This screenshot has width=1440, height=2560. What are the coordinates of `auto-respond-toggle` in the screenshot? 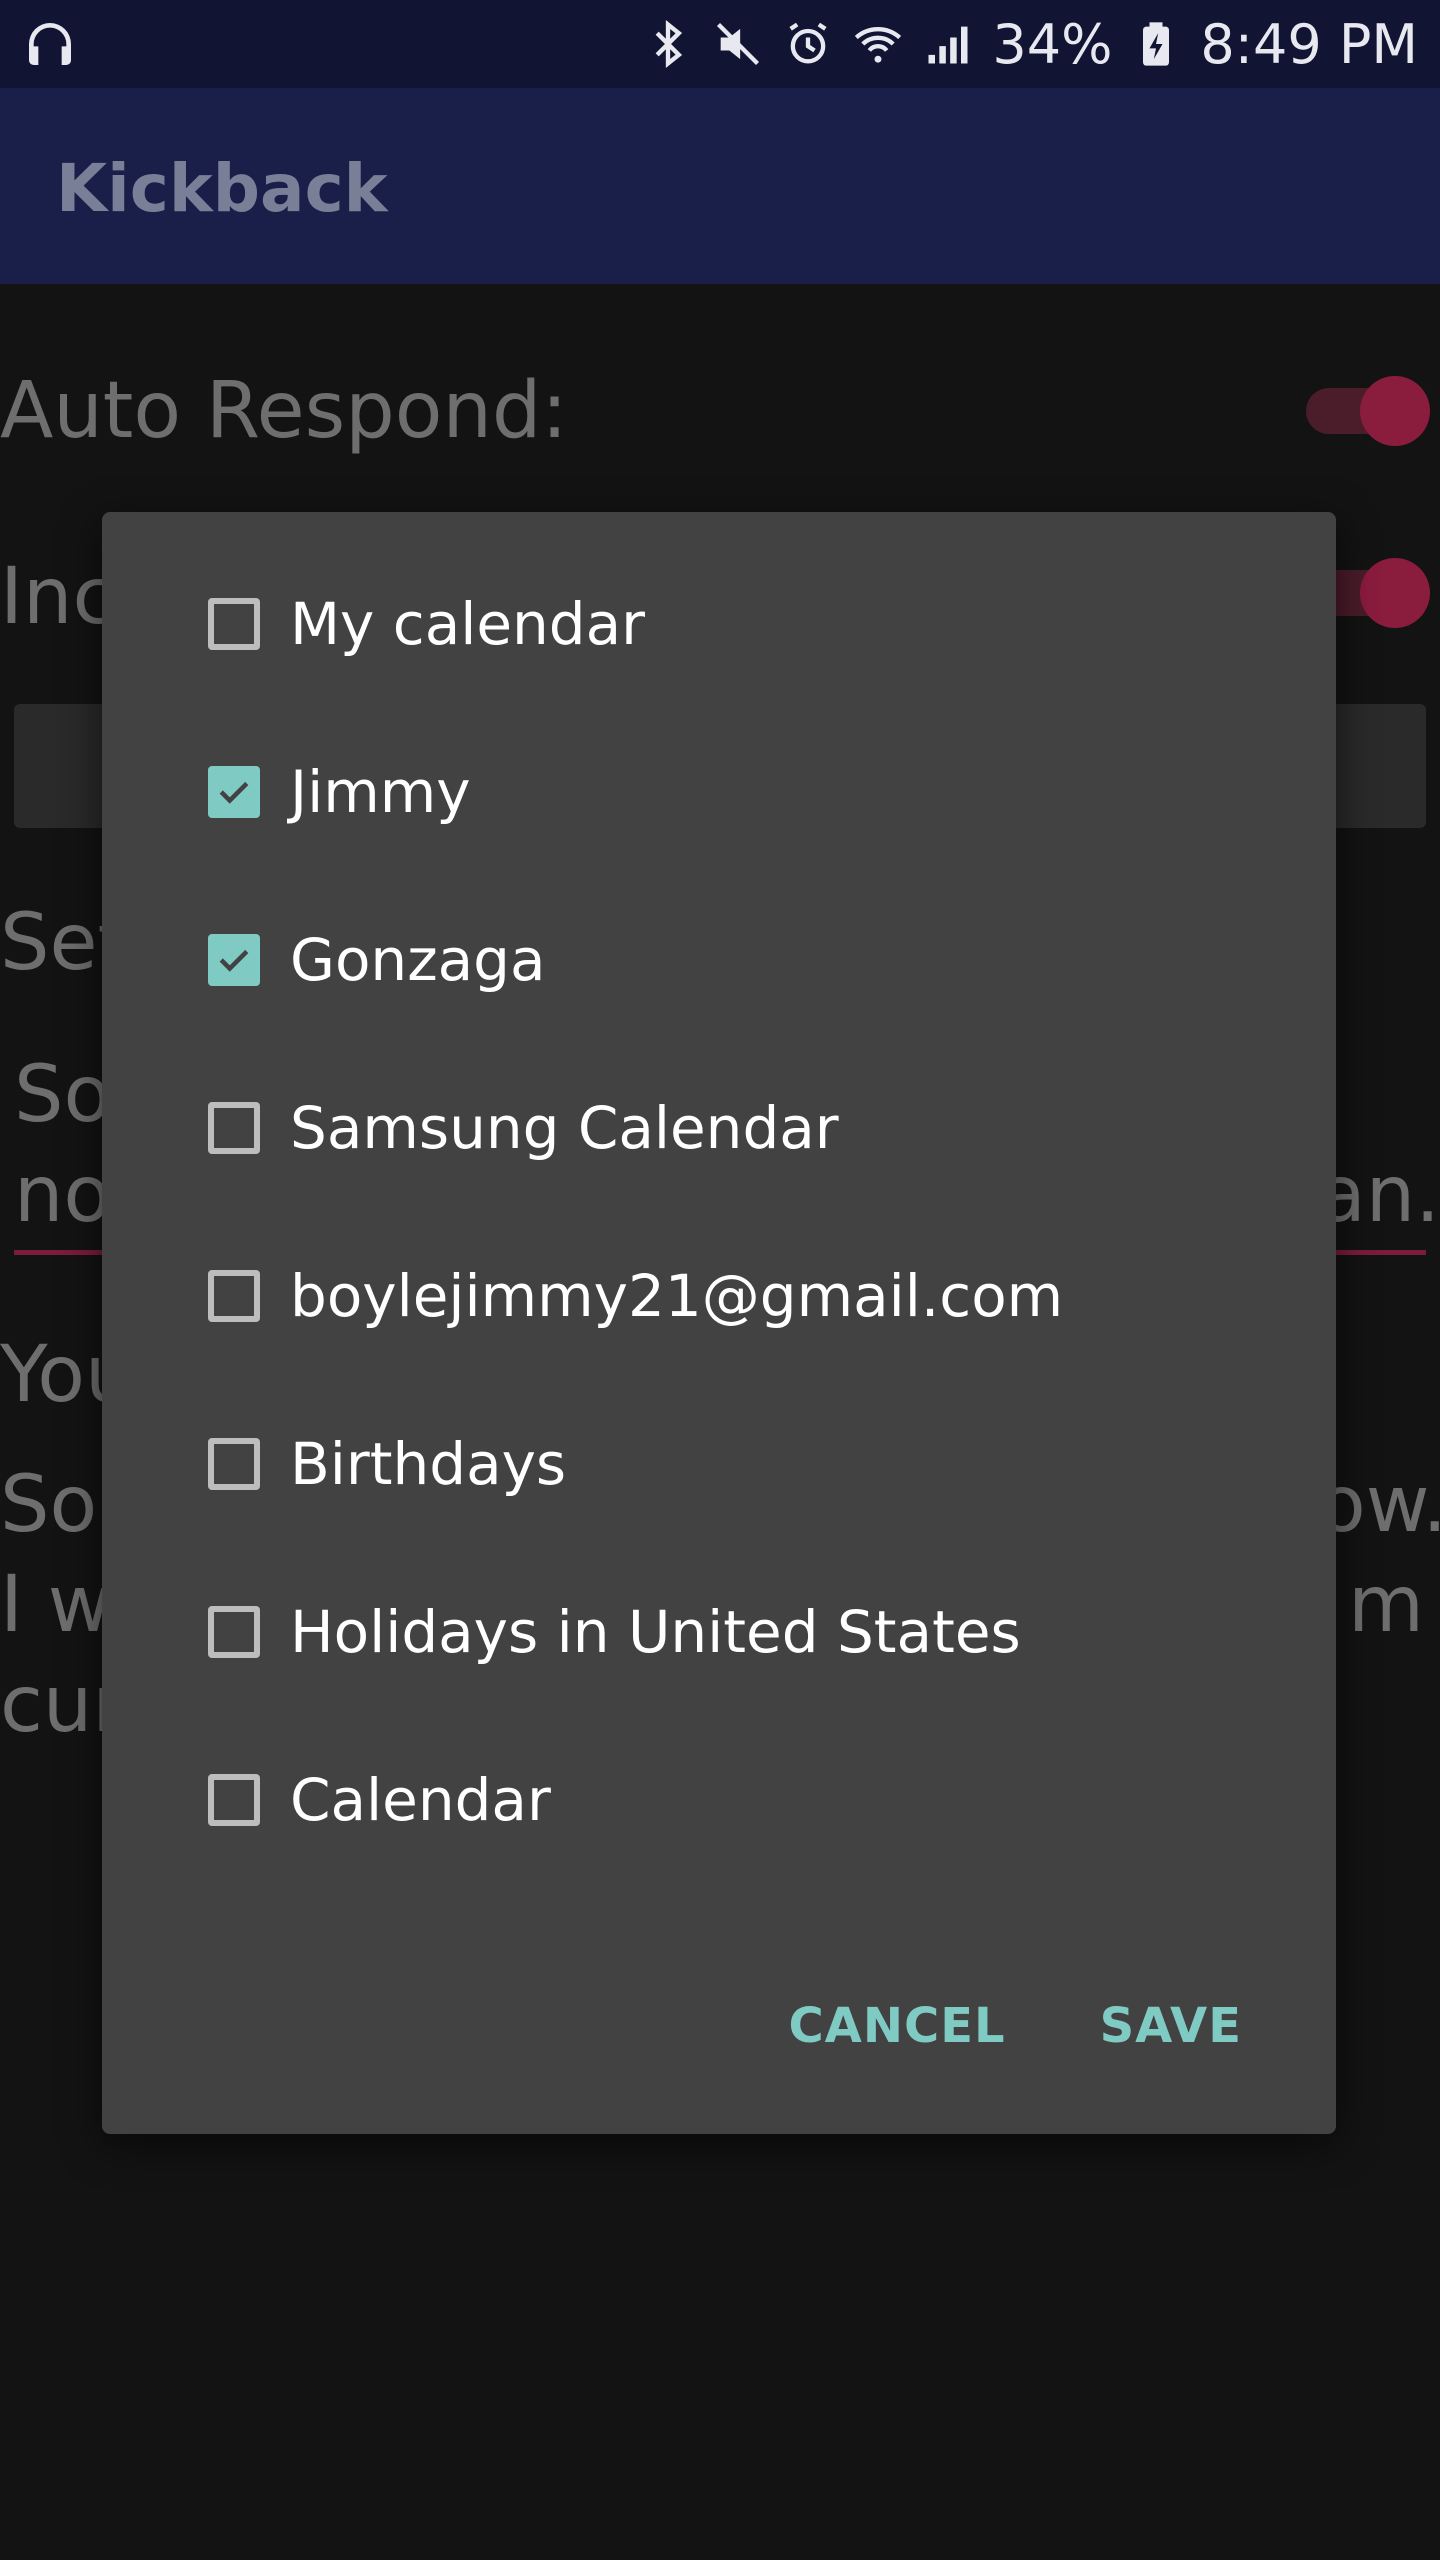 It's located at (1368, 411).